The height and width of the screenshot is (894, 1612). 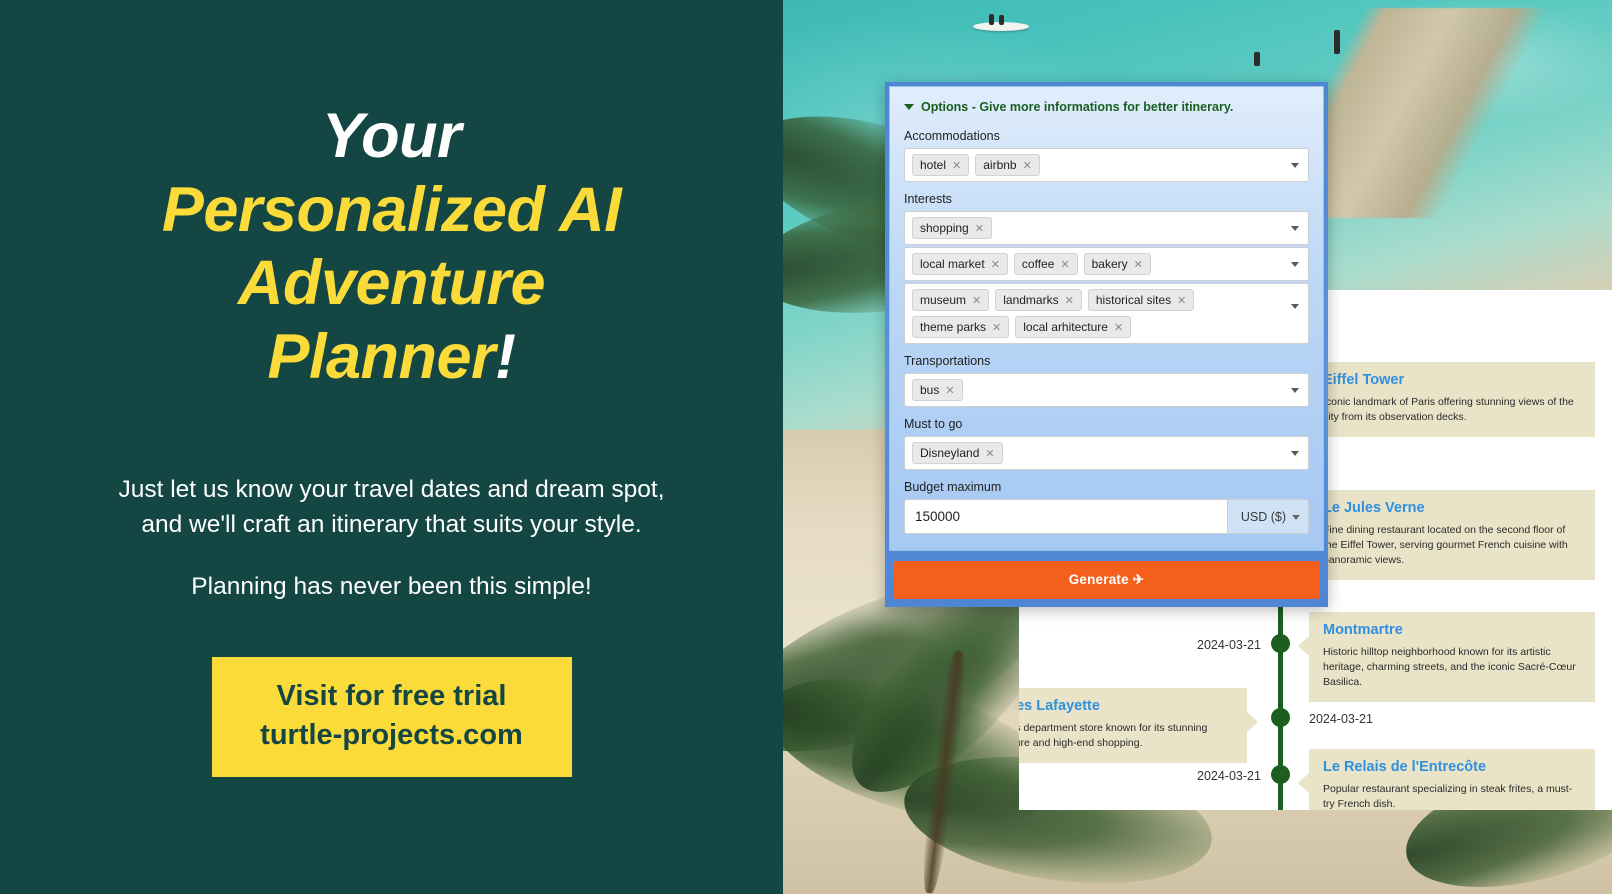 I want to click on chip-airbnb: airbnb ✕, so click(x=1007, y=165).